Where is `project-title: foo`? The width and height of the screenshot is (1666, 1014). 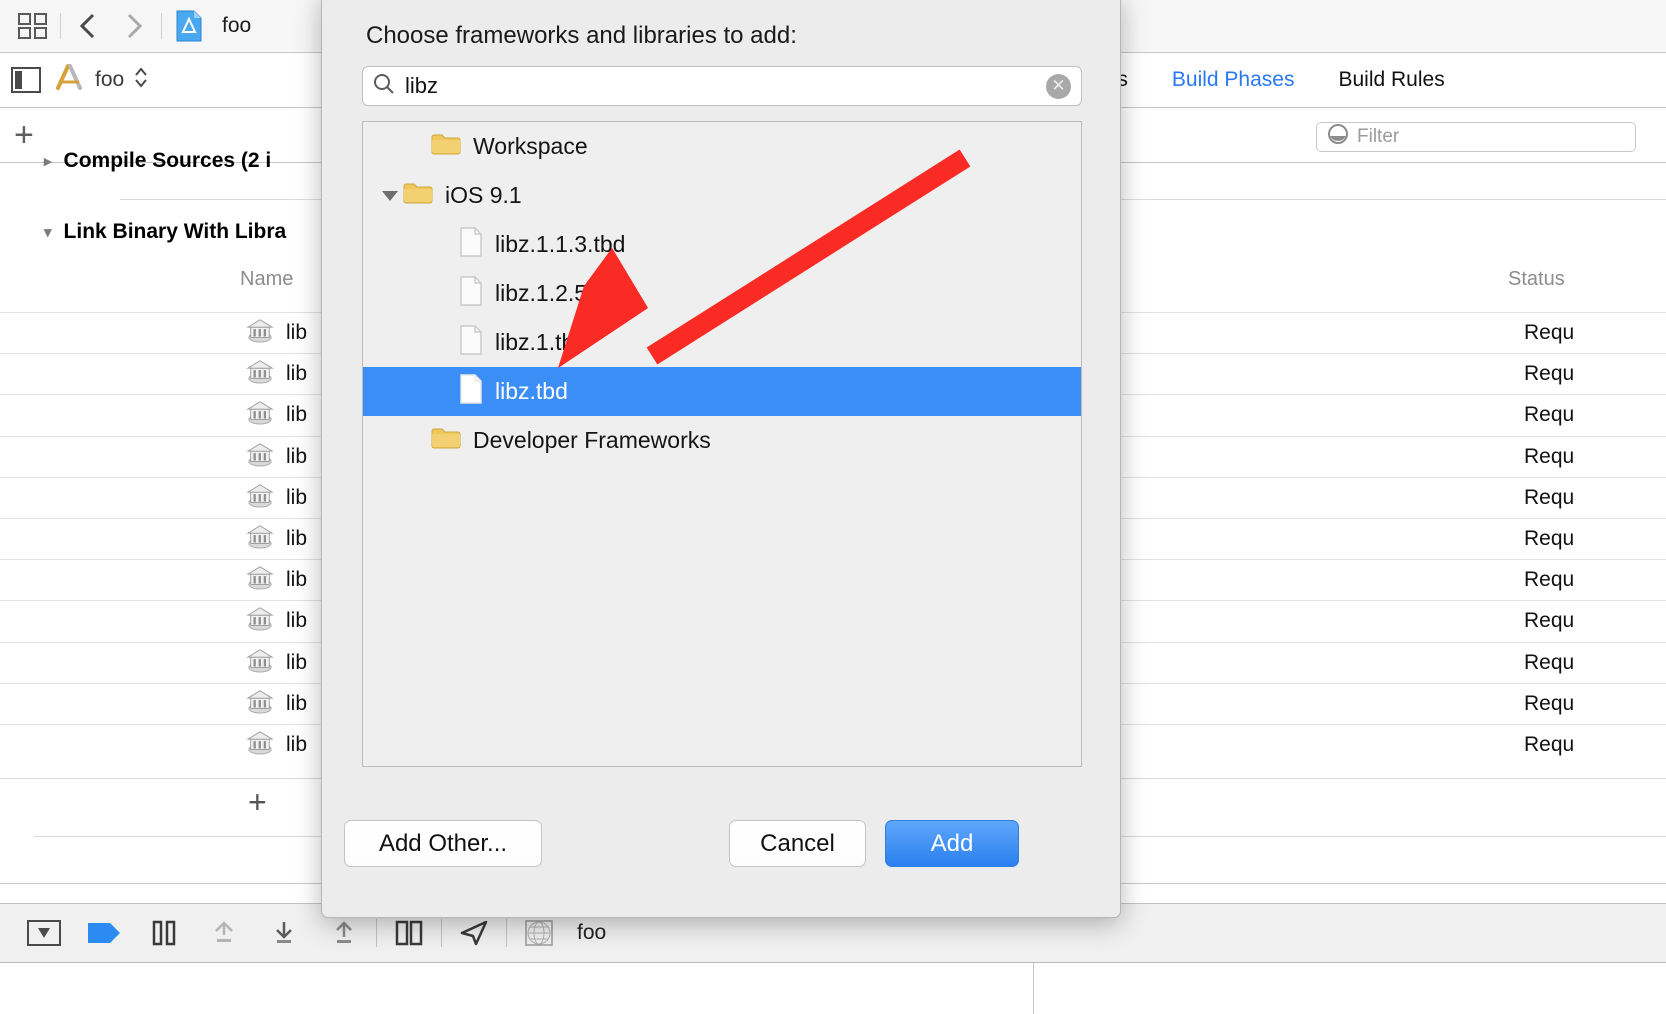 project-title: foo is located at coordinates (237, 25).